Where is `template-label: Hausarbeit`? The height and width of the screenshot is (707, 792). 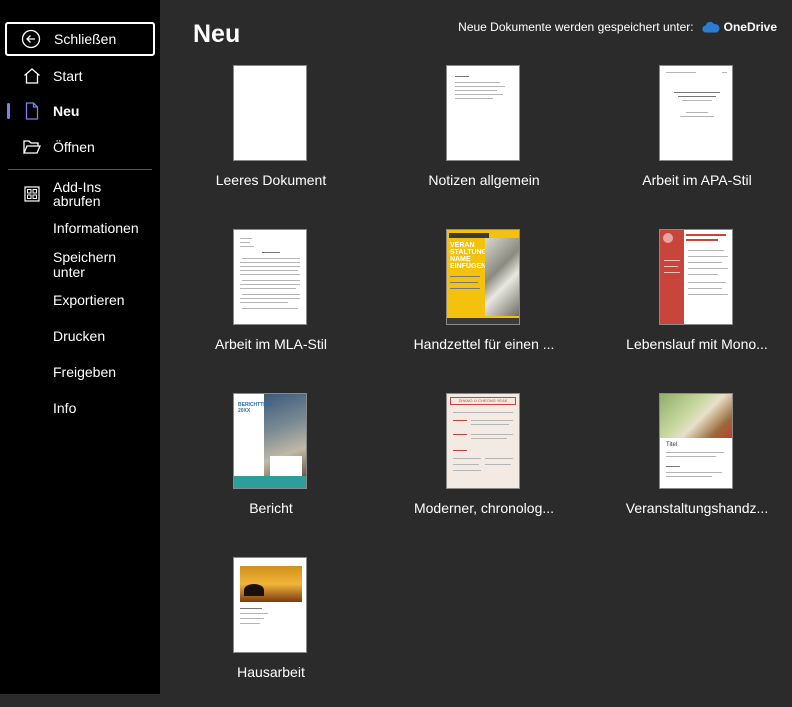 template-label: Hausarbeit is located at coordinates (271, 672).